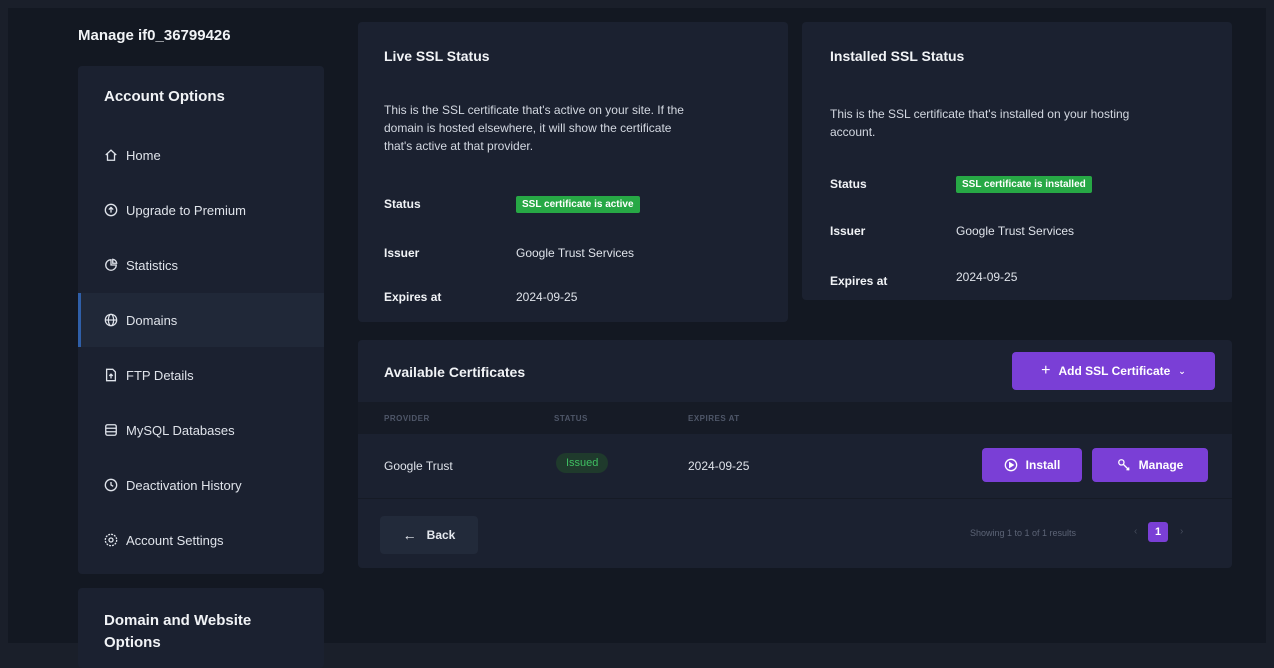 This screenshot has height=668, width=1274. I want to click on manage-button: Manage, so click(1150, 465).